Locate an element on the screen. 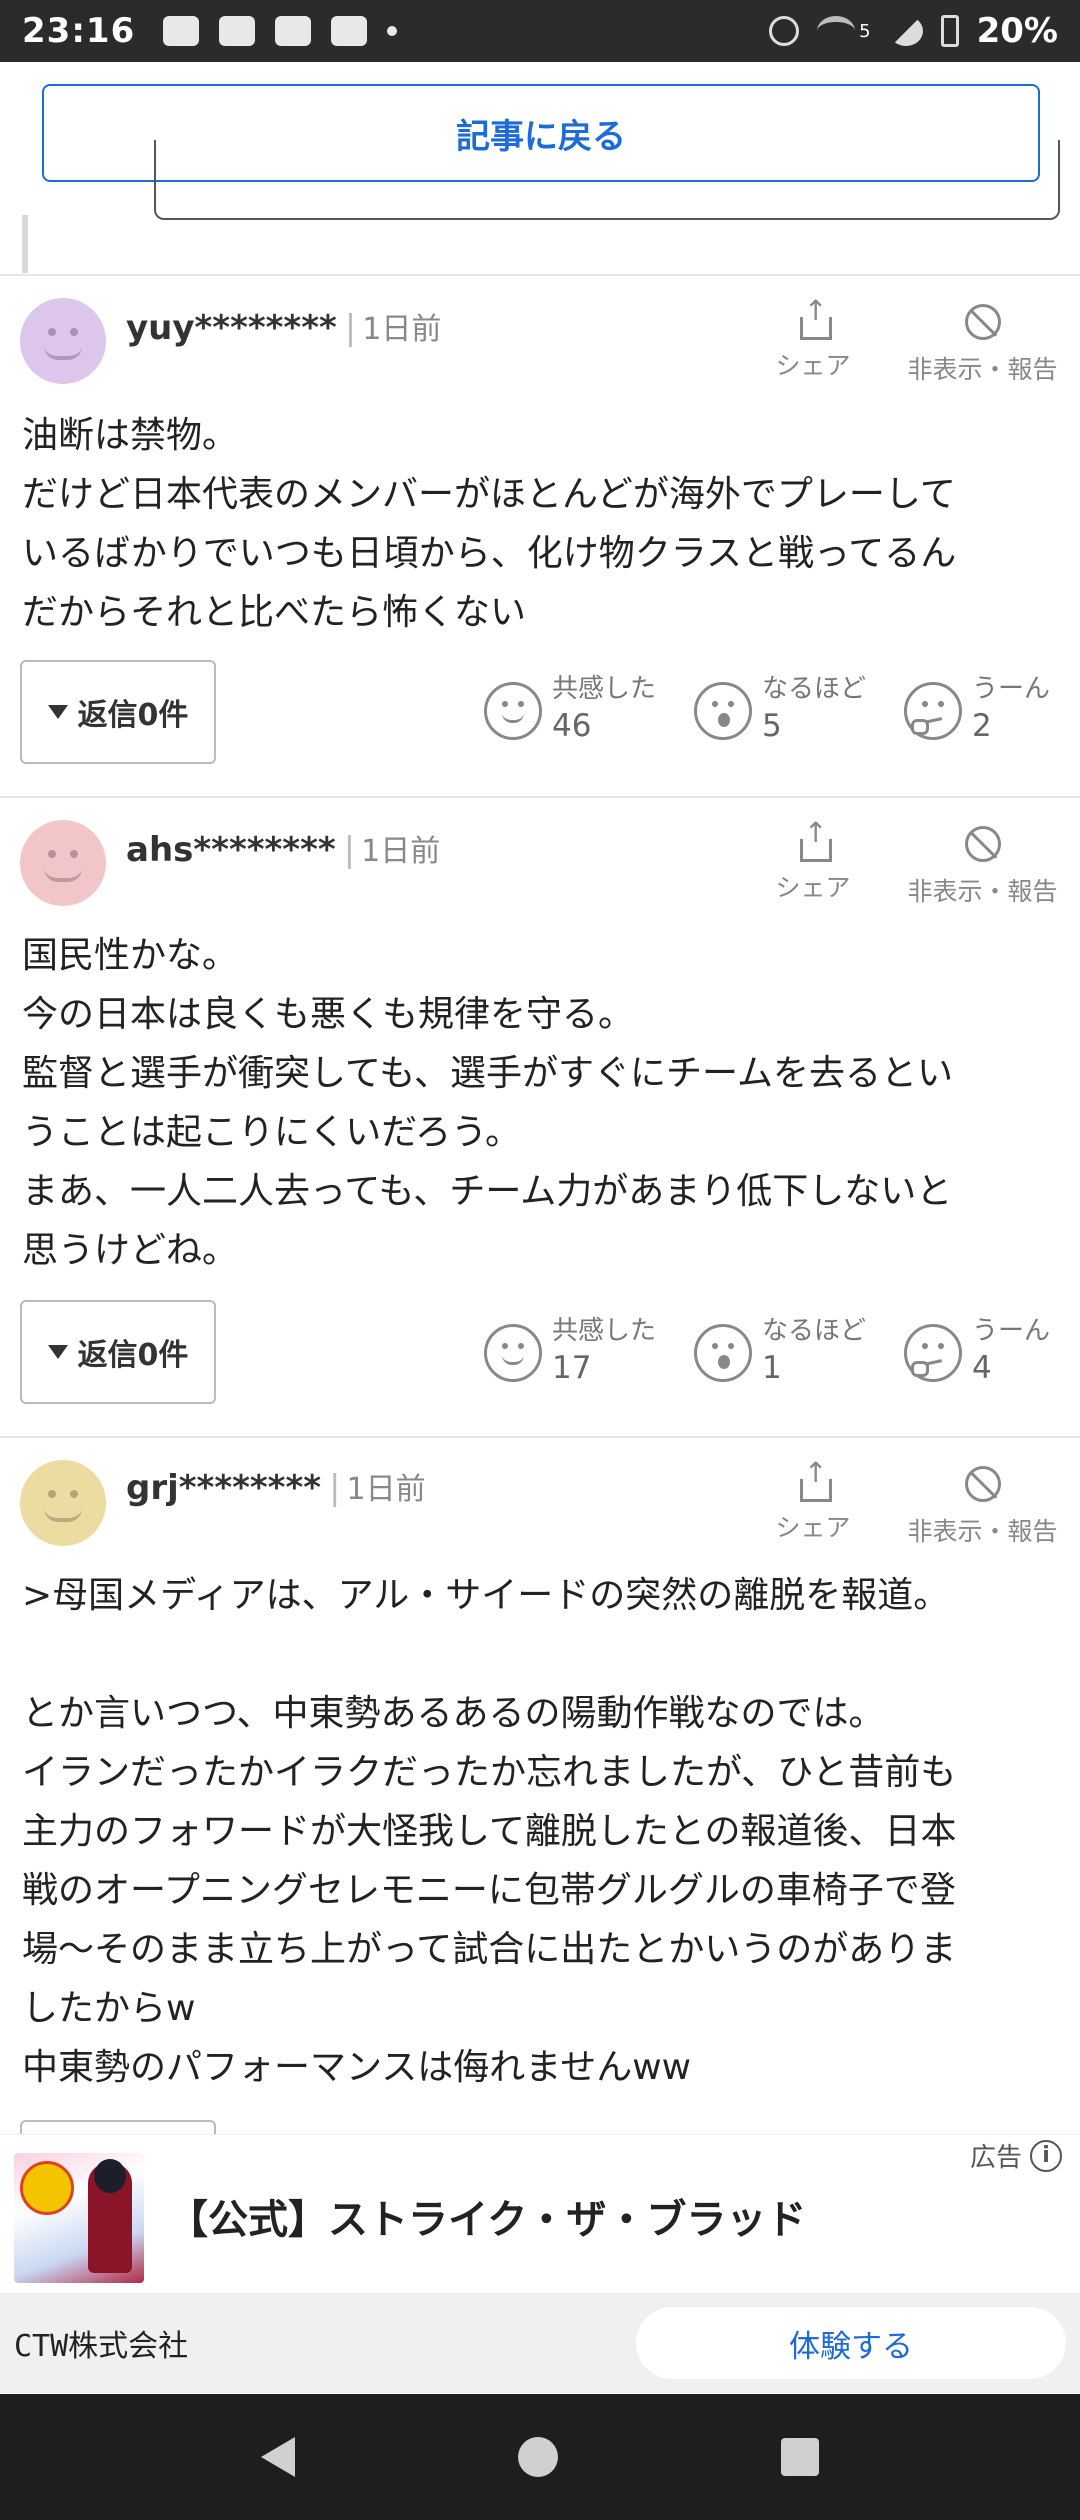  reaction-hmm-button: うーん 4 is located at coordinates (989, 1350).